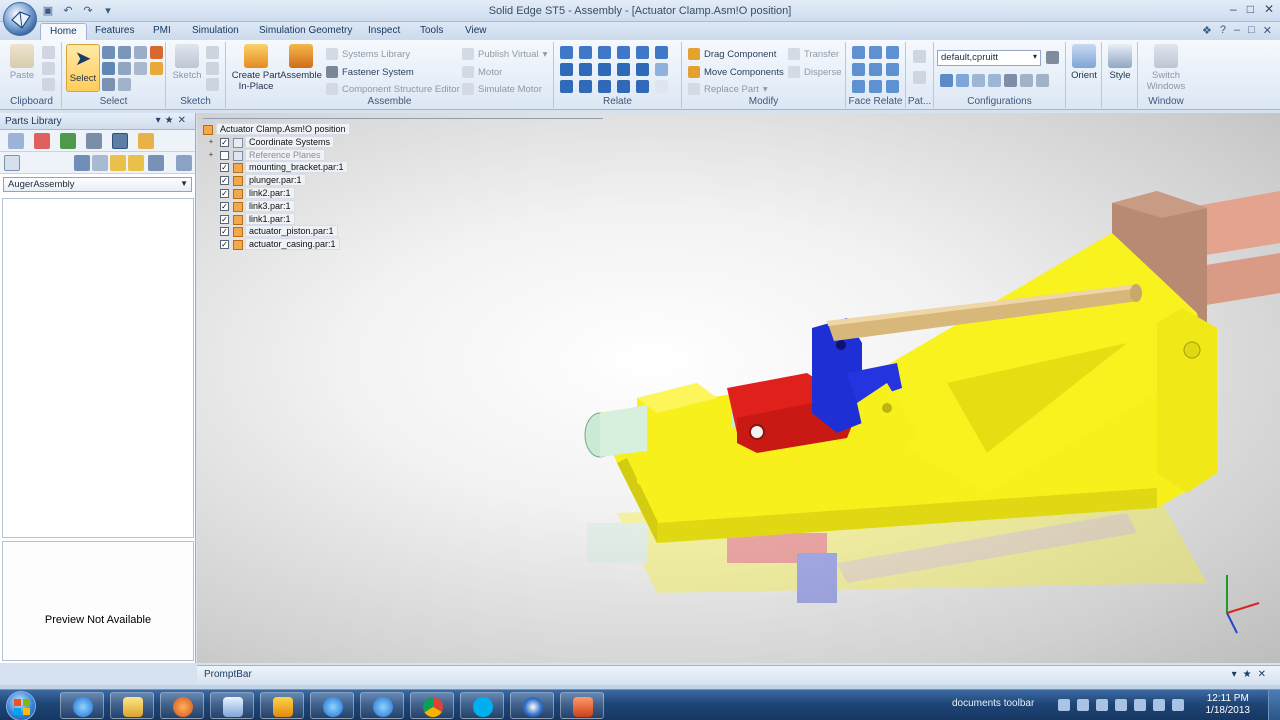  What do you see at coordinates (182, 705) in the screenshot?
I see `taskbar-media-player` at bounding box center [182, 705].